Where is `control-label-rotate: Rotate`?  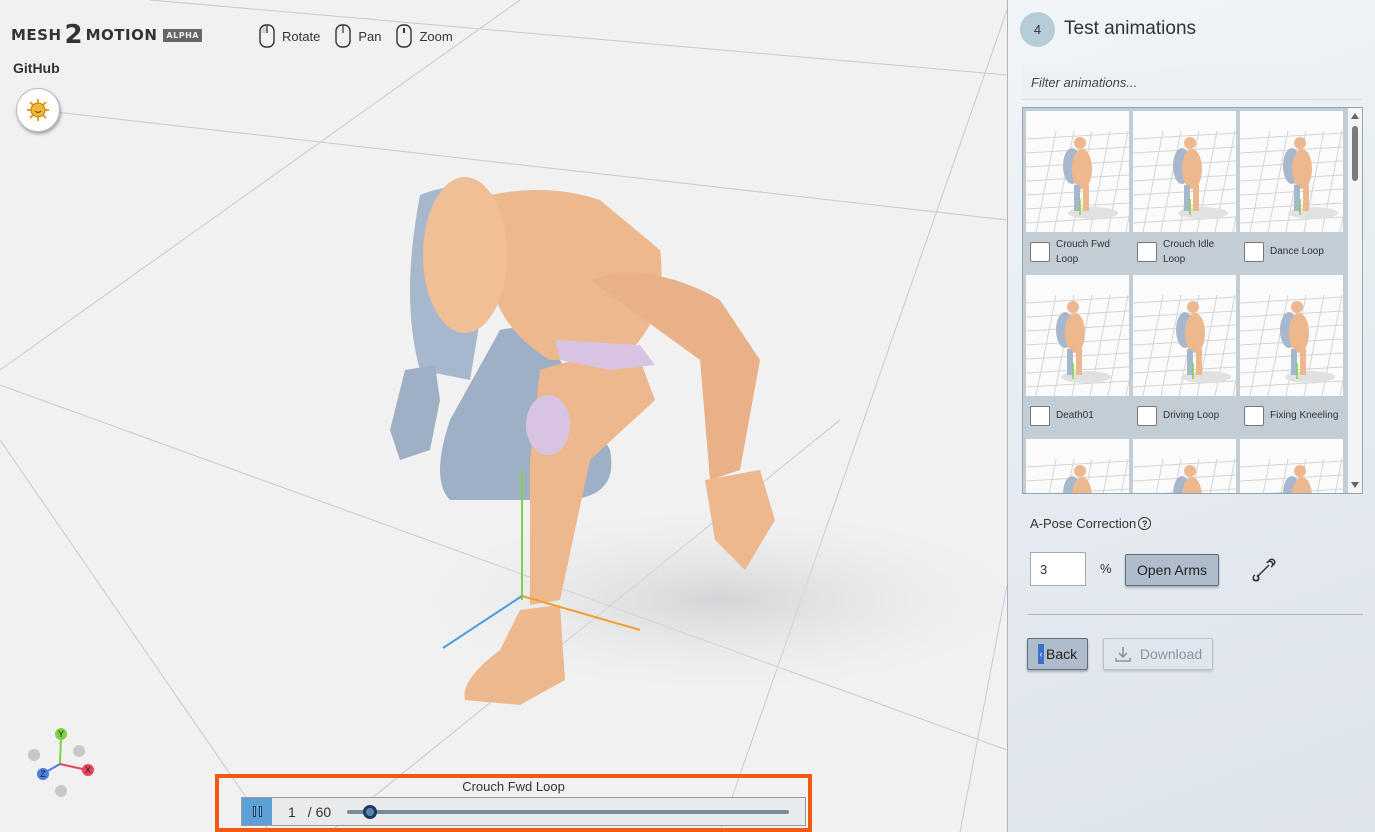
control-label-rotate: Rotate is located at coordinates (301, 36).